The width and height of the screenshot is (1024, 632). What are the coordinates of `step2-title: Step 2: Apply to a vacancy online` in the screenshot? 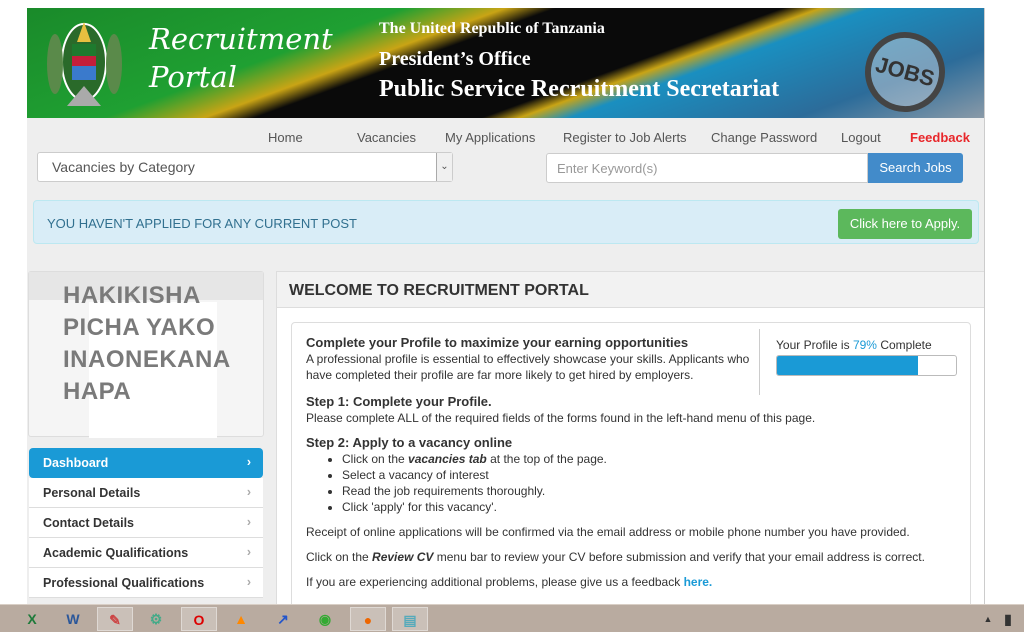 It's located at (409, 442).